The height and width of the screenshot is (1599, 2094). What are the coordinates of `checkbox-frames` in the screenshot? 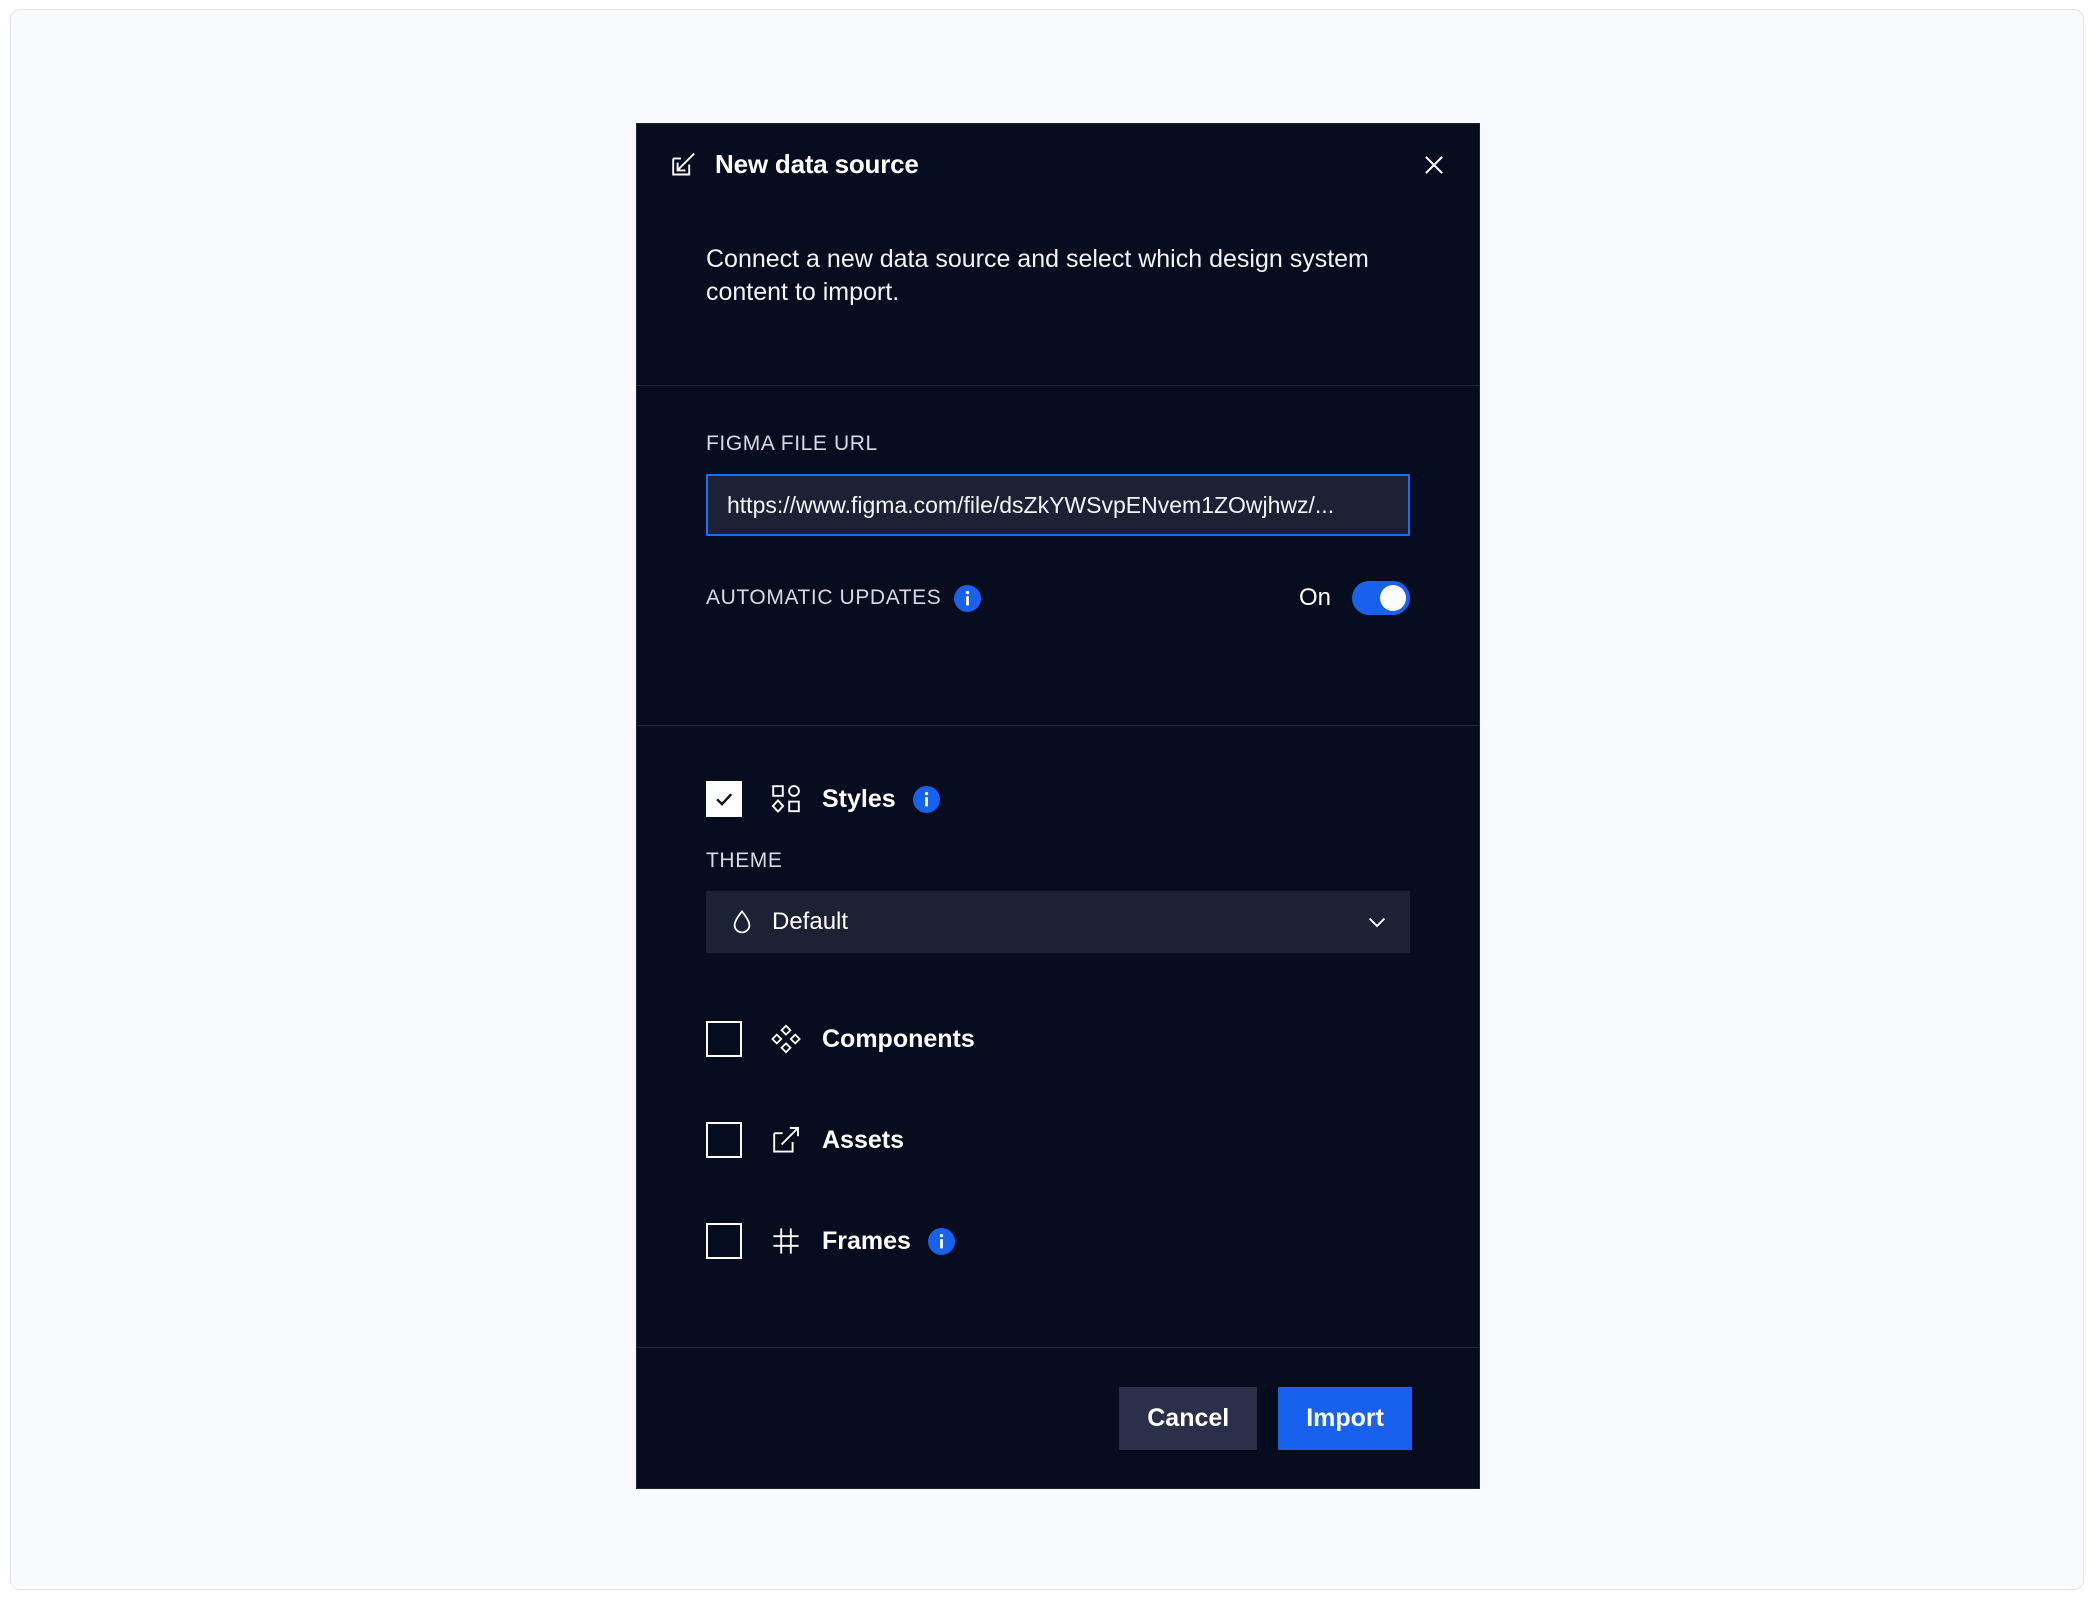 It's located at (724, 1241).